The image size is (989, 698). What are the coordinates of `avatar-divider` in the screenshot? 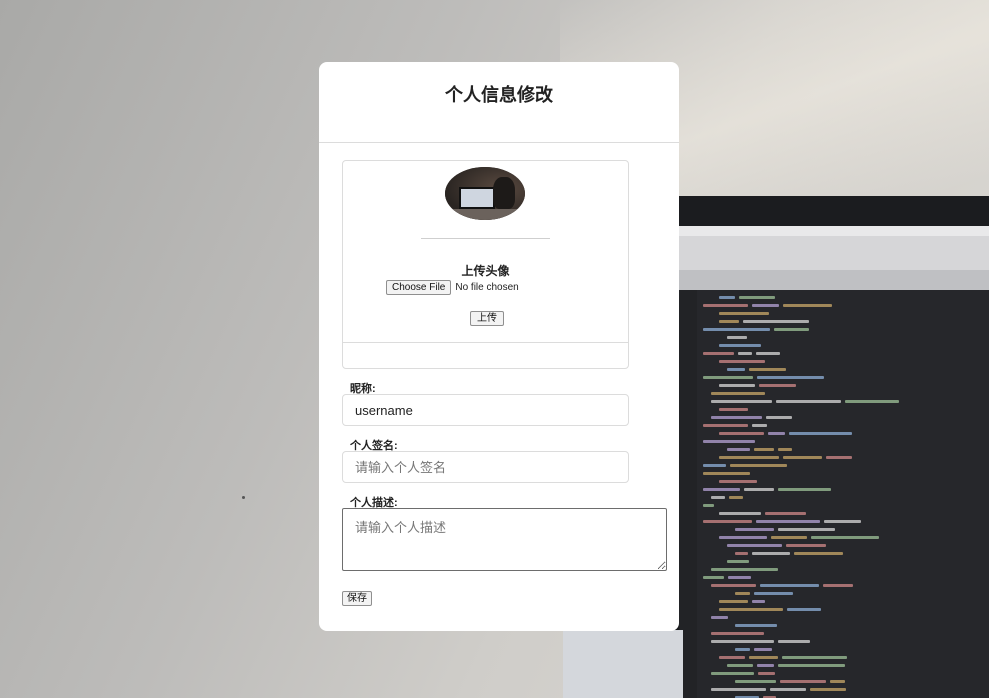 It's located at (485, 238).